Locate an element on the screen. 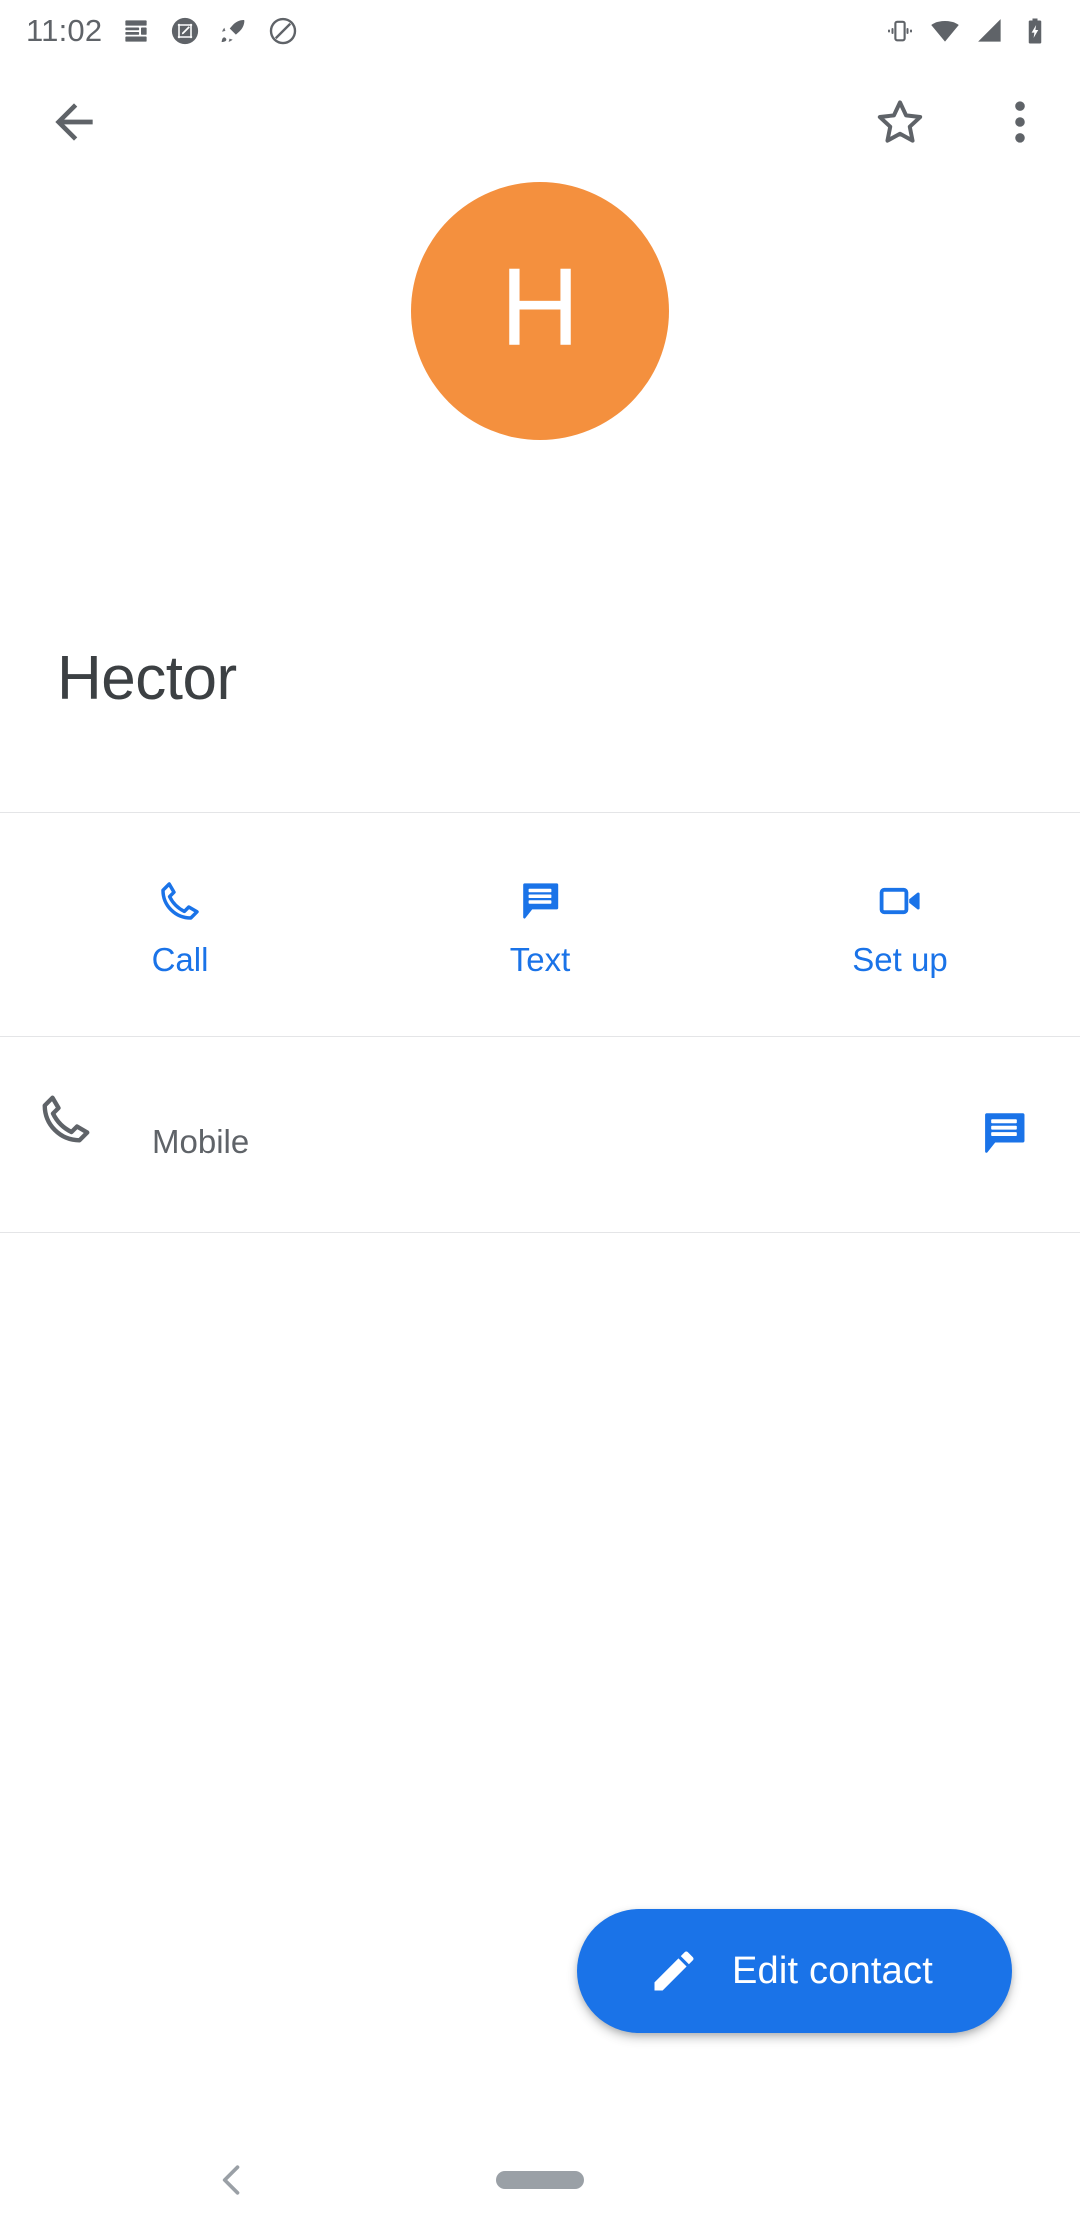 The image size is (1080, 2220). more-options-button is located at coordinates (1020, 122).